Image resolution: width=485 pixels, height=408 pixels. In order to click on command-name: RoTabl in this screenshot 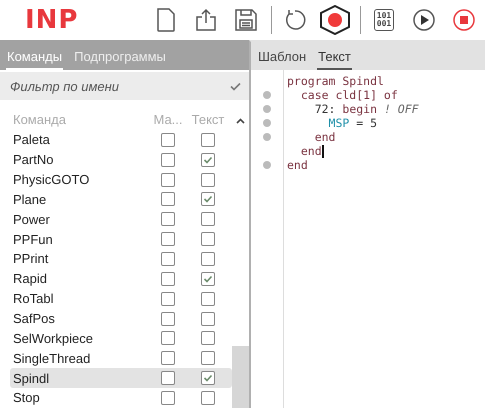, I will do `click(33, 298)`.